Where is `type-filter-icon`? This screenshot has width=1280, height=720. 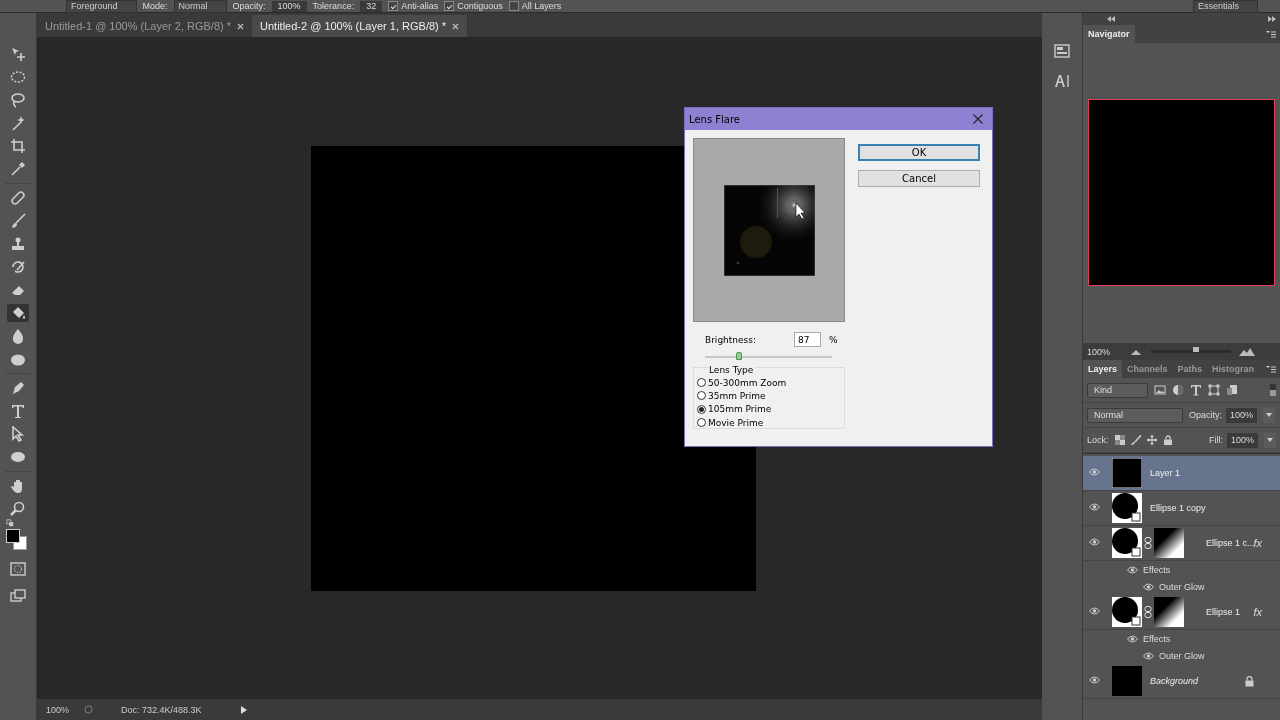 type-filter-icon is located at coordinates (1196, 390).